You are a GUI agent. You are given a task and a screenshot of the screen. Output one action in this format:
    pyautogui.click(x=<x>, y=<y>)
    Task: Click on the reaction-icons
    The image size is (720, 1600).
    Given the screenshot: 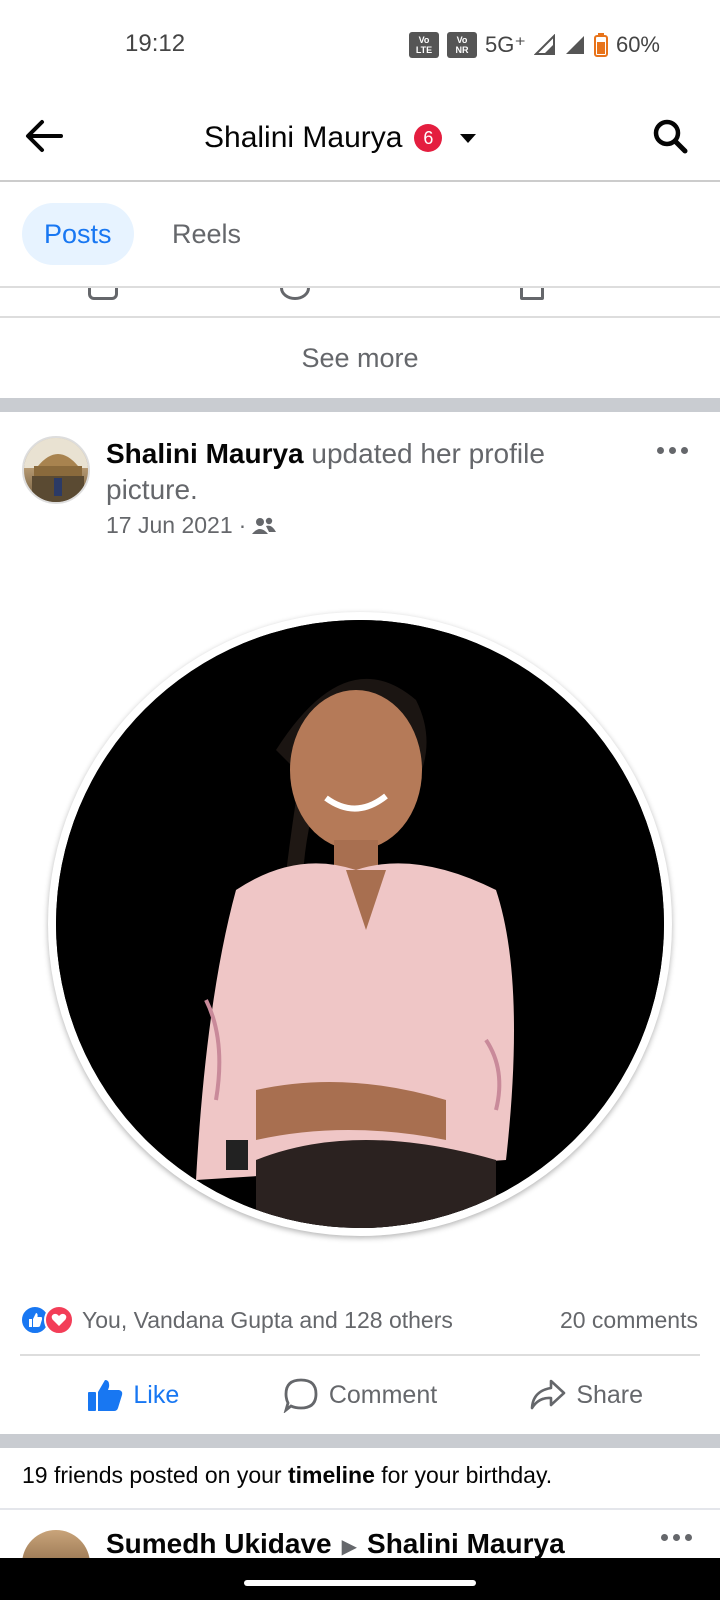 What is the action you would take?
    pyautogui.click(x=47, y=1320)
    